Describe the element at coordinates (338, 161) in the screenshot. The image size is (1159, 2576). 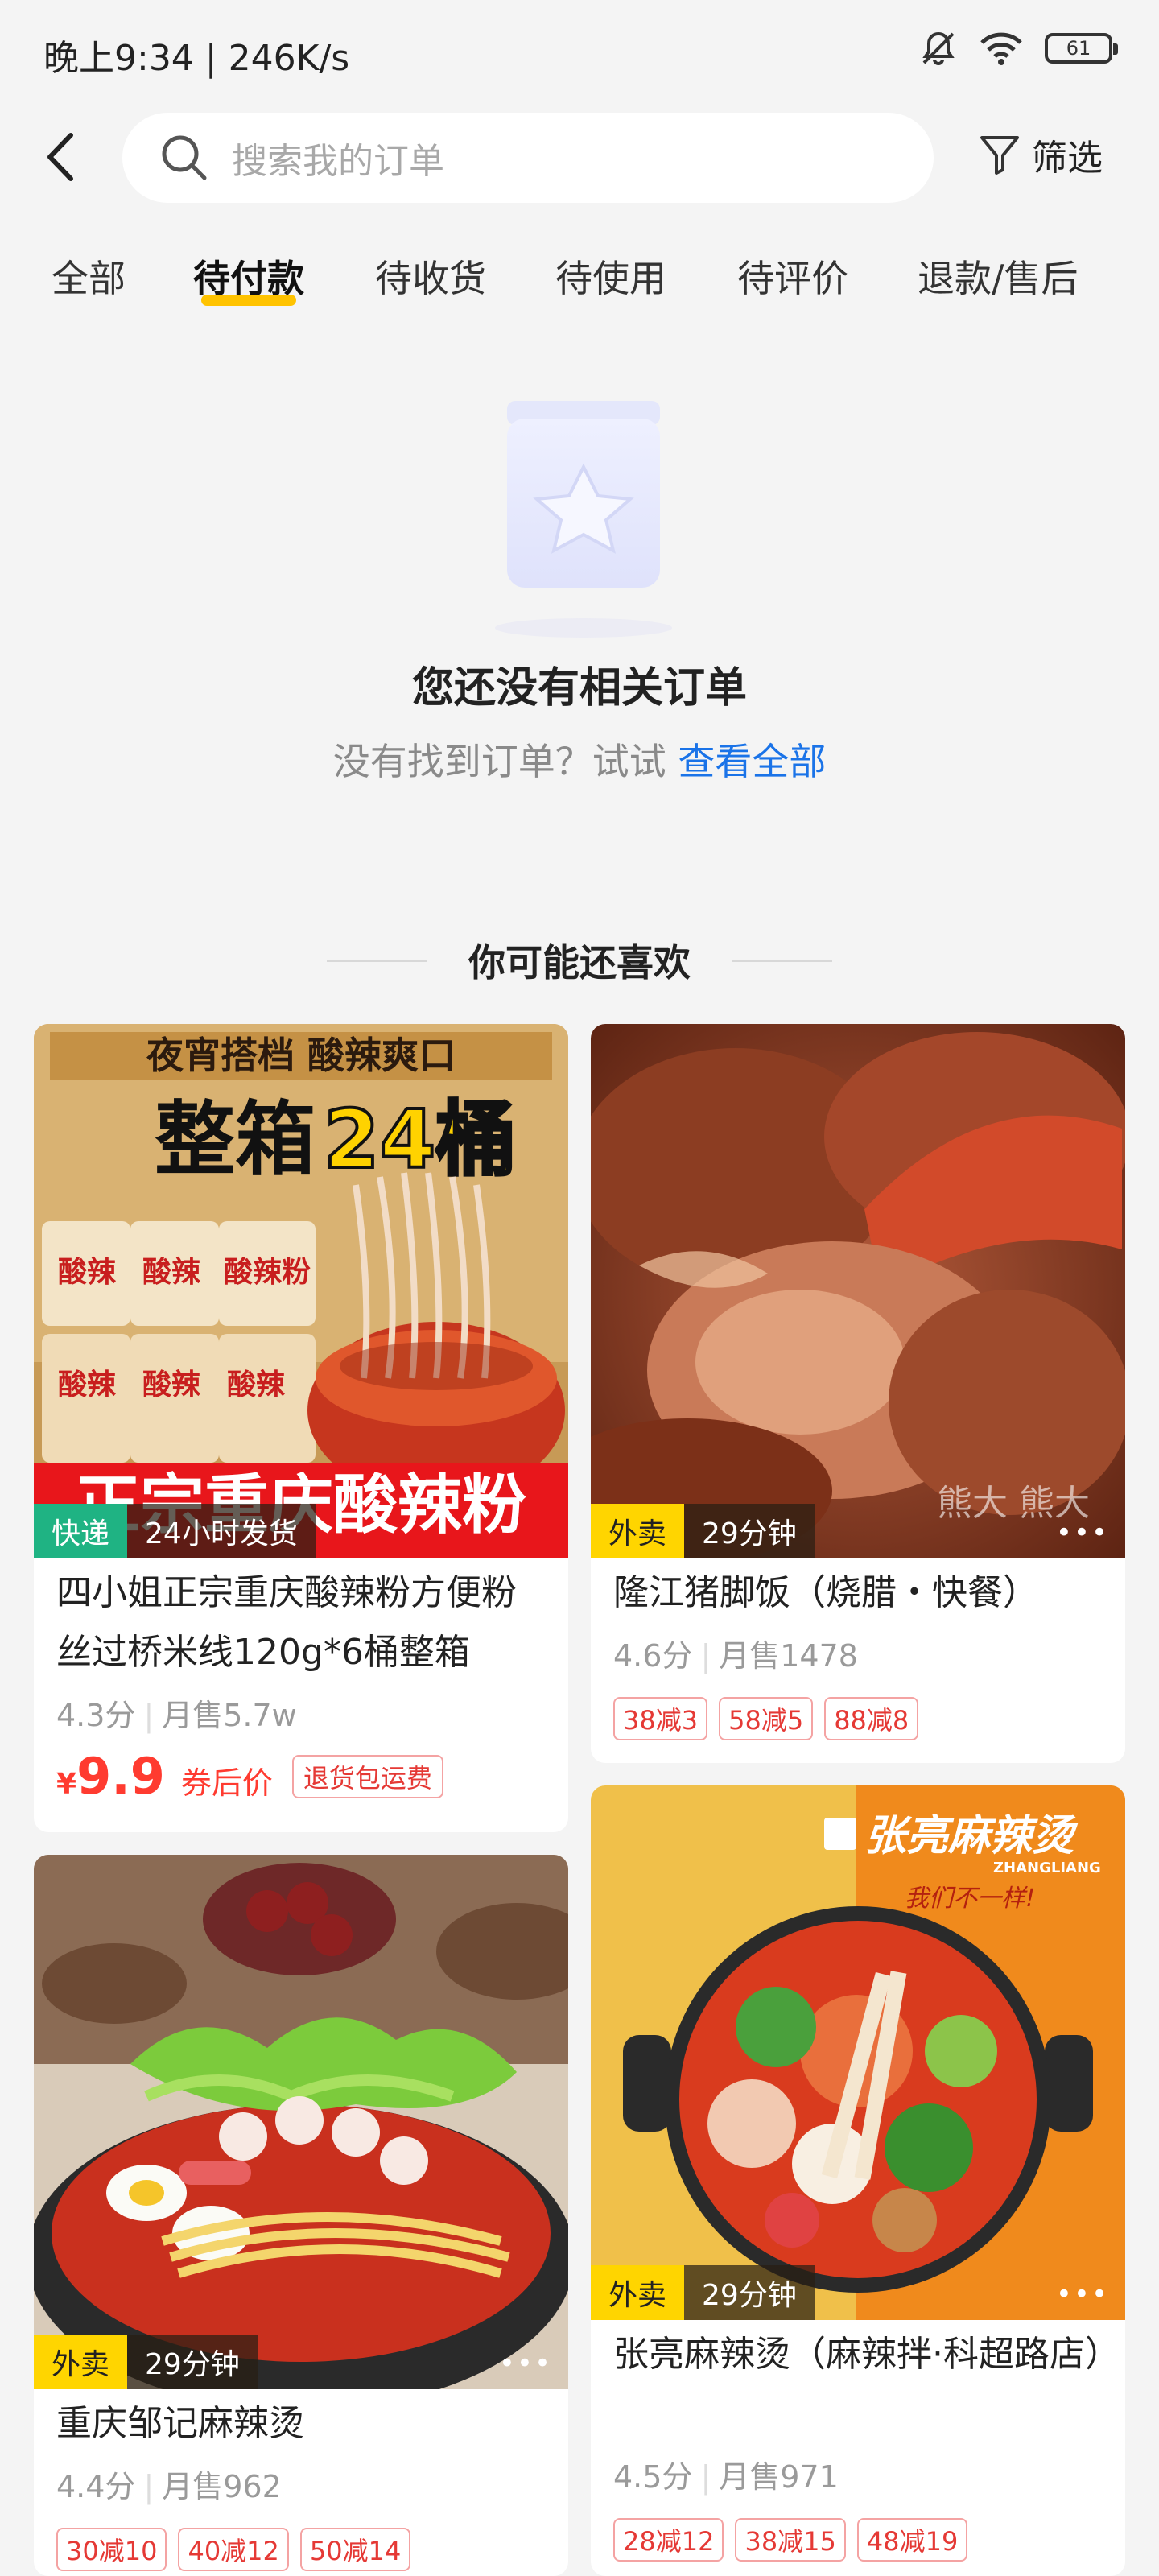
I see `search-placeholder: 搜索我的订单` at that location.